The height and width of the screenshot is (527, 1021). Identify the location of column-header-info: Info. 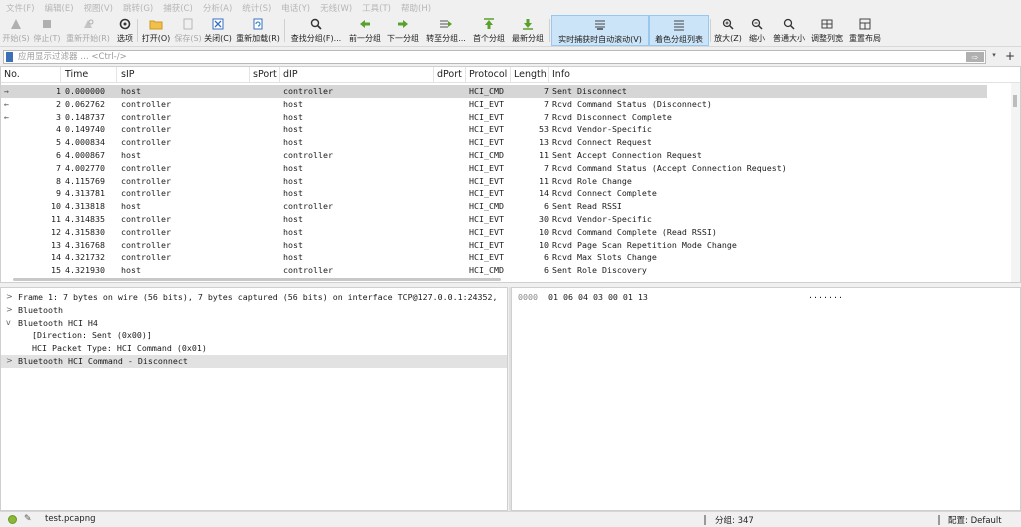
(784, 75).